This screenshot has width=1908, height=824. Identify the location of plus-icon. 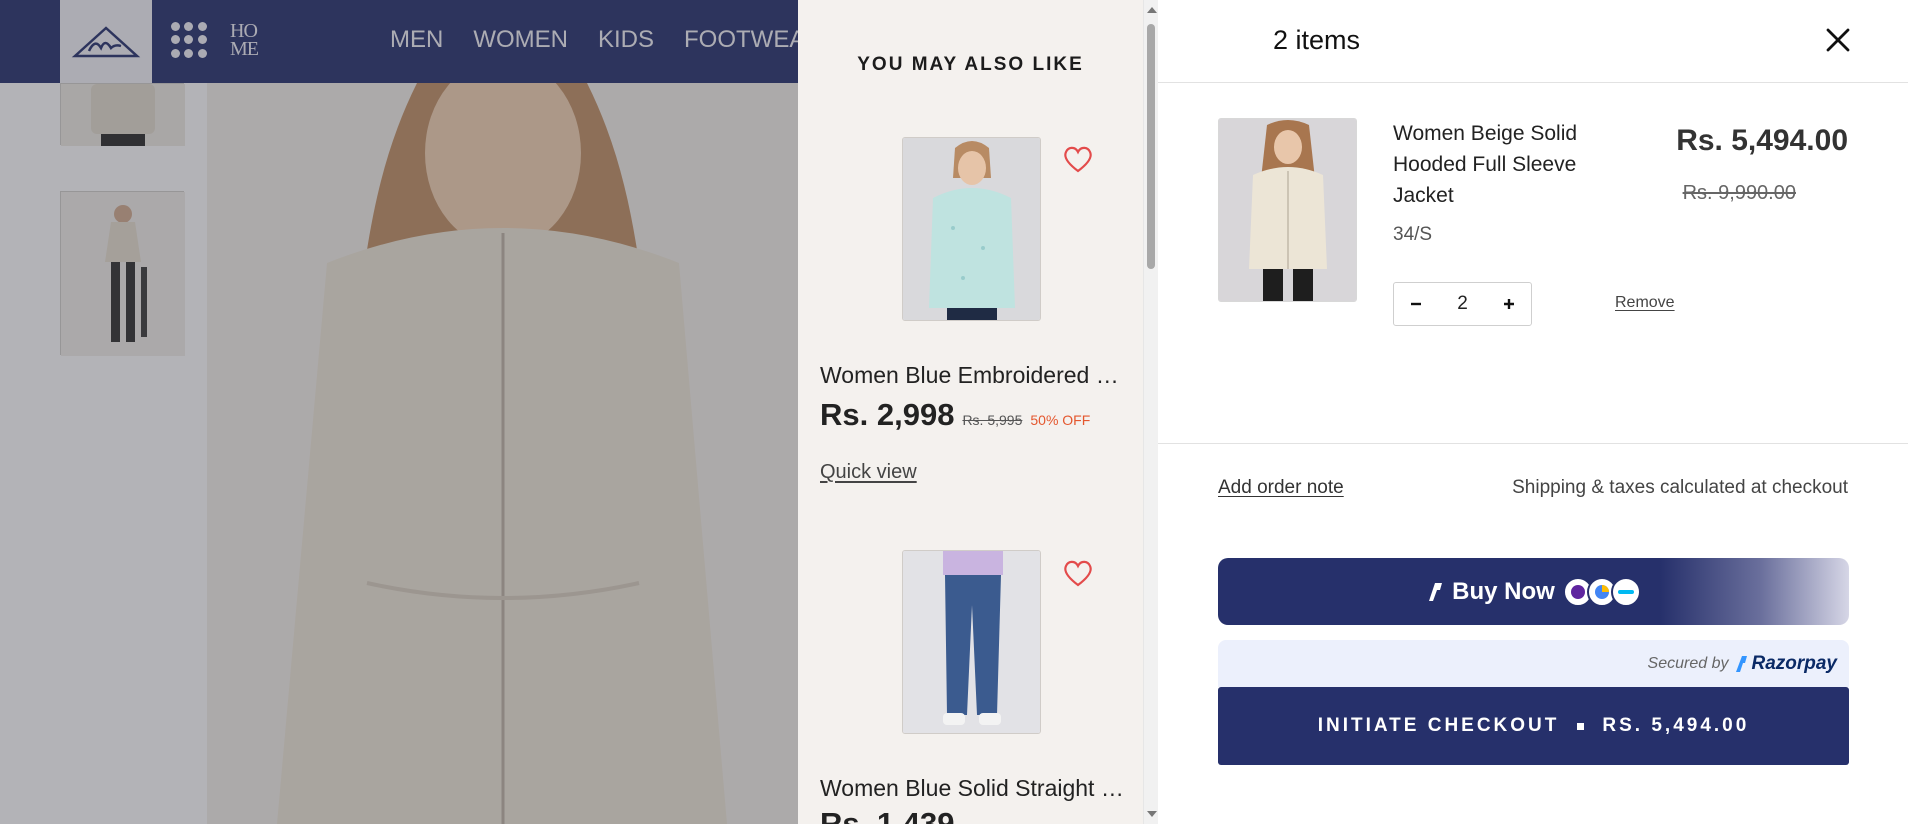
(1509, 304).